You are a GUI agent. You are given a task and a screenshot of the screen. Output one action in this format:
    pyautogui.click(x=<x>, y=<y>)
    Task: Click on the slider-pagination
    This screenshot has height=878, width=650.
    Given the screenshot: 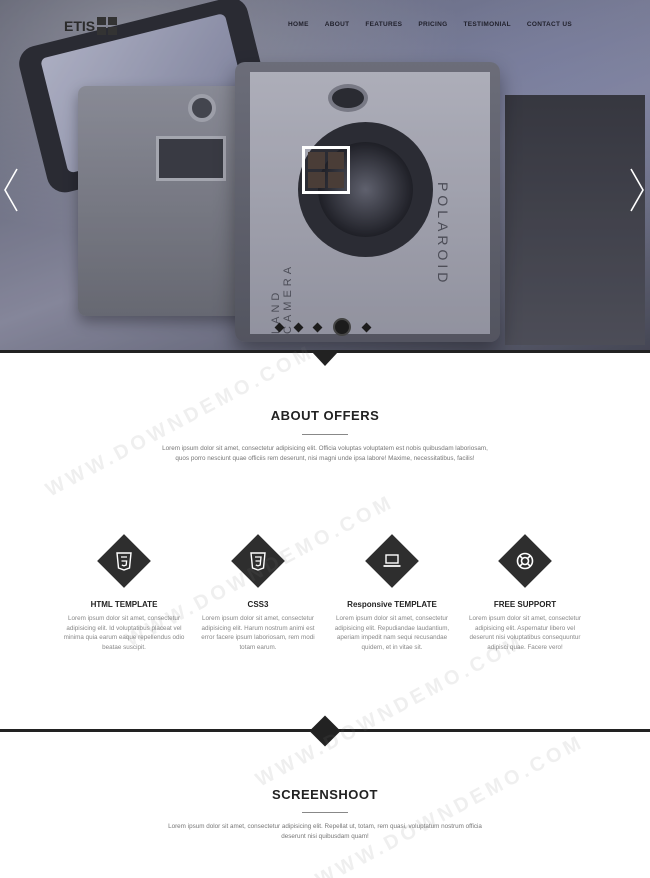 What is the action you would take?
    pyautogui.click(x=323, y=327)
    